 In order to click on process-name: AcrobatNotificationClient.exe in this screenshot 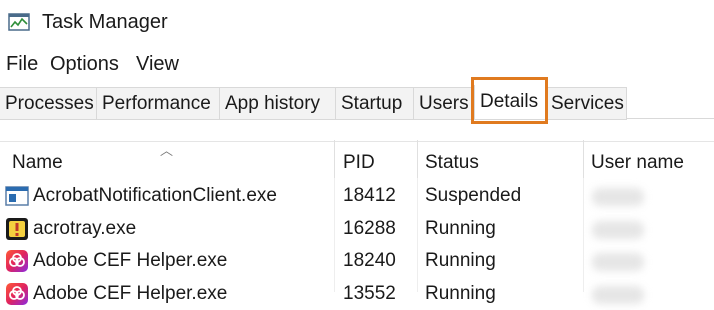, I will do `click(155, 195)`.